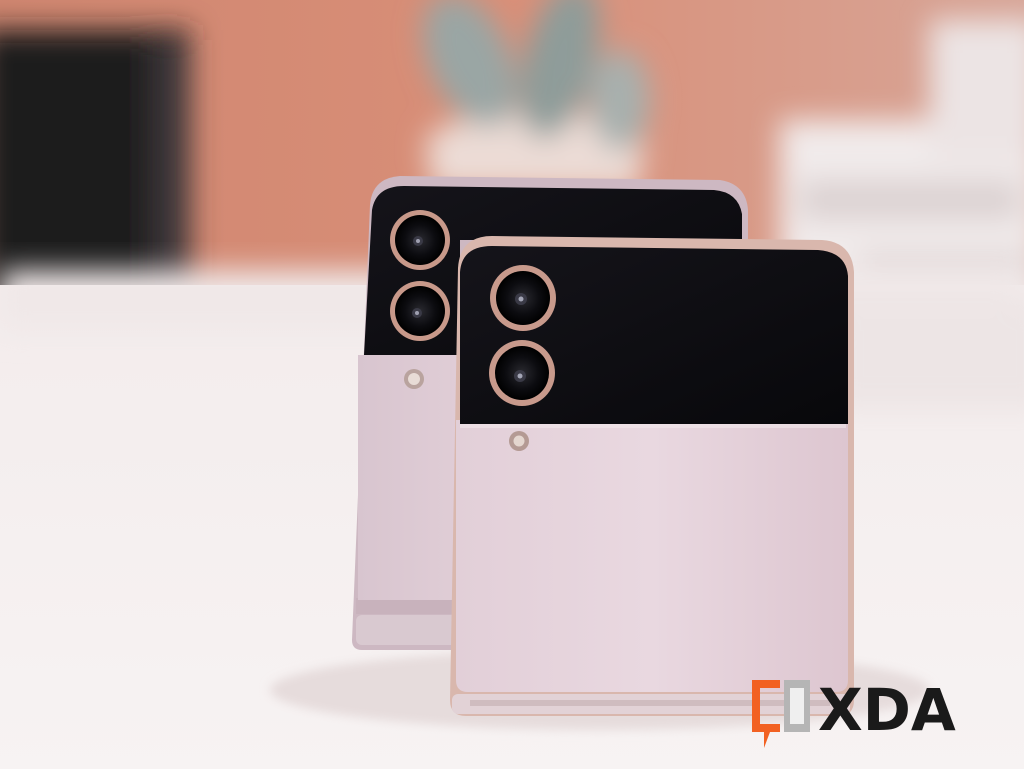 The image size is (1024, 769). What do you see at coordinates (409, 477) in the screenshot?
I see `back-phone-body` at bounding box center [409, 477].